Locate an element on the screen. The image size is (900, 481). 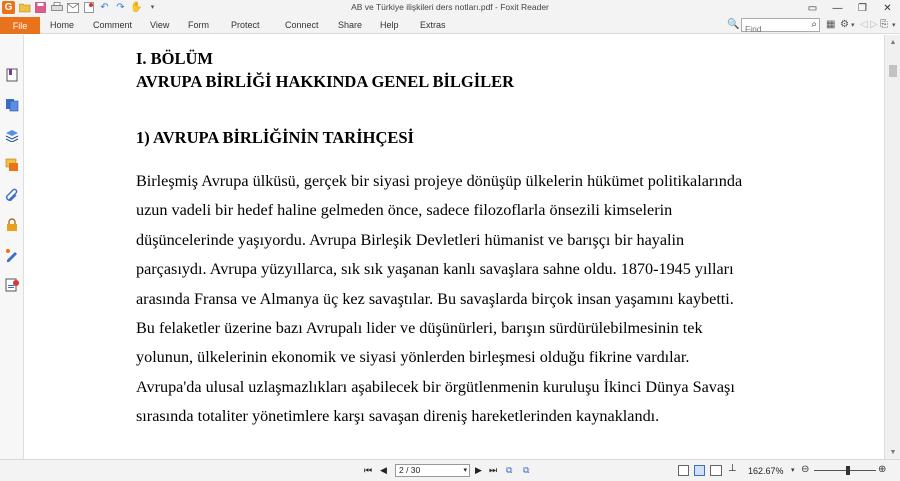
signature-icon is located at coordinates (12, 255).